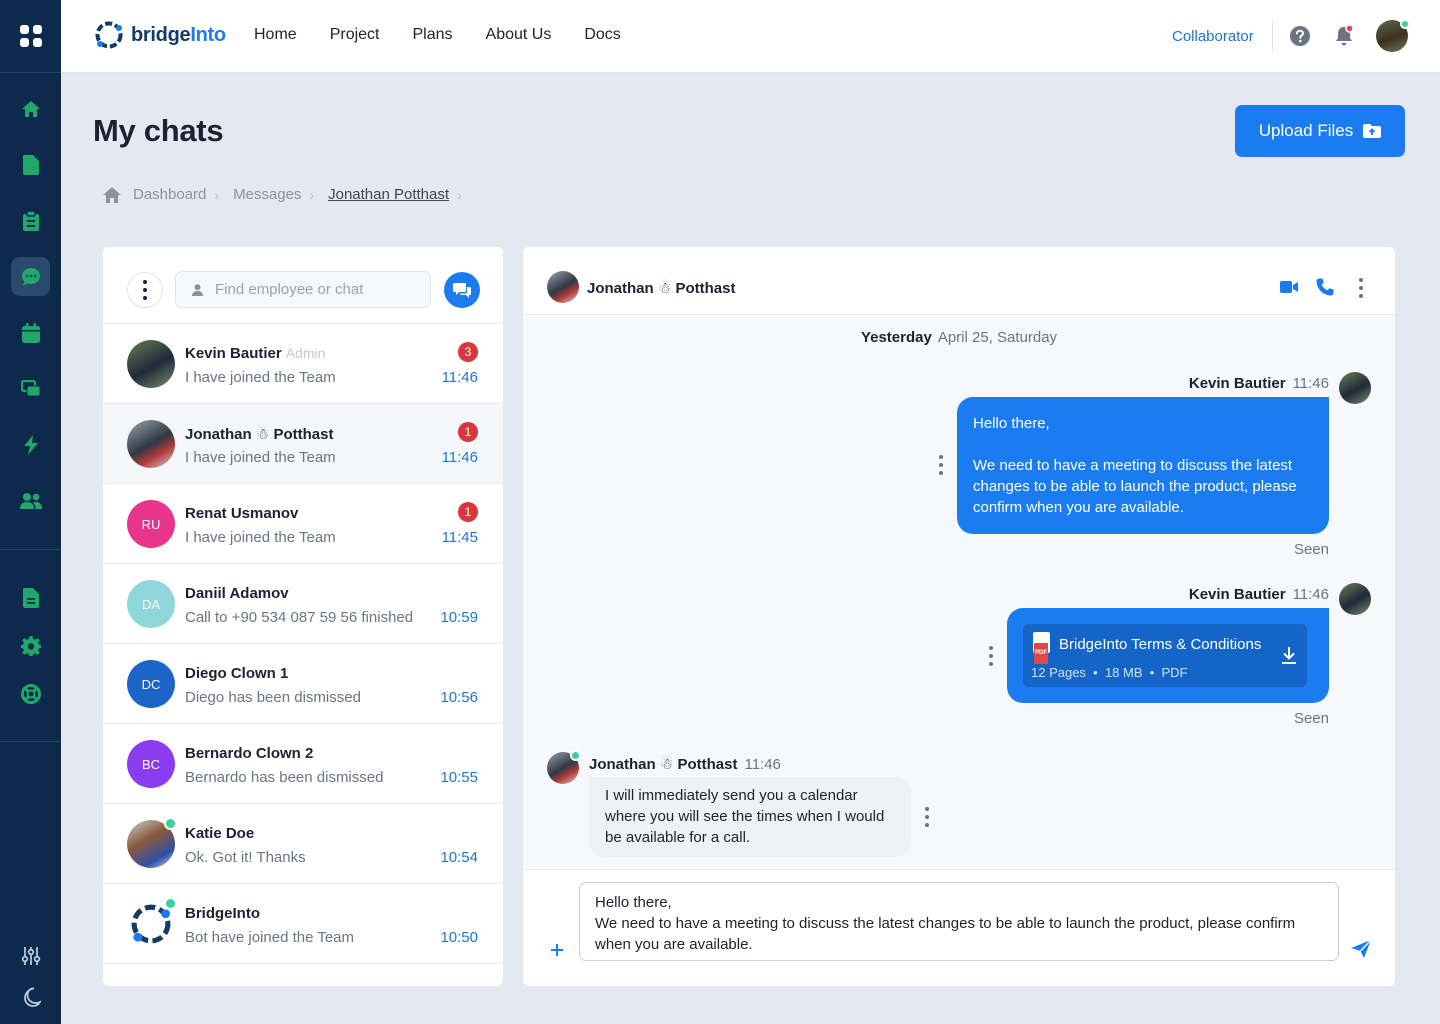  What do you see at coordinates (30, 996) in the screenshot?
I see `dark-mode-moon-icon` at bounding box center [30, 996].